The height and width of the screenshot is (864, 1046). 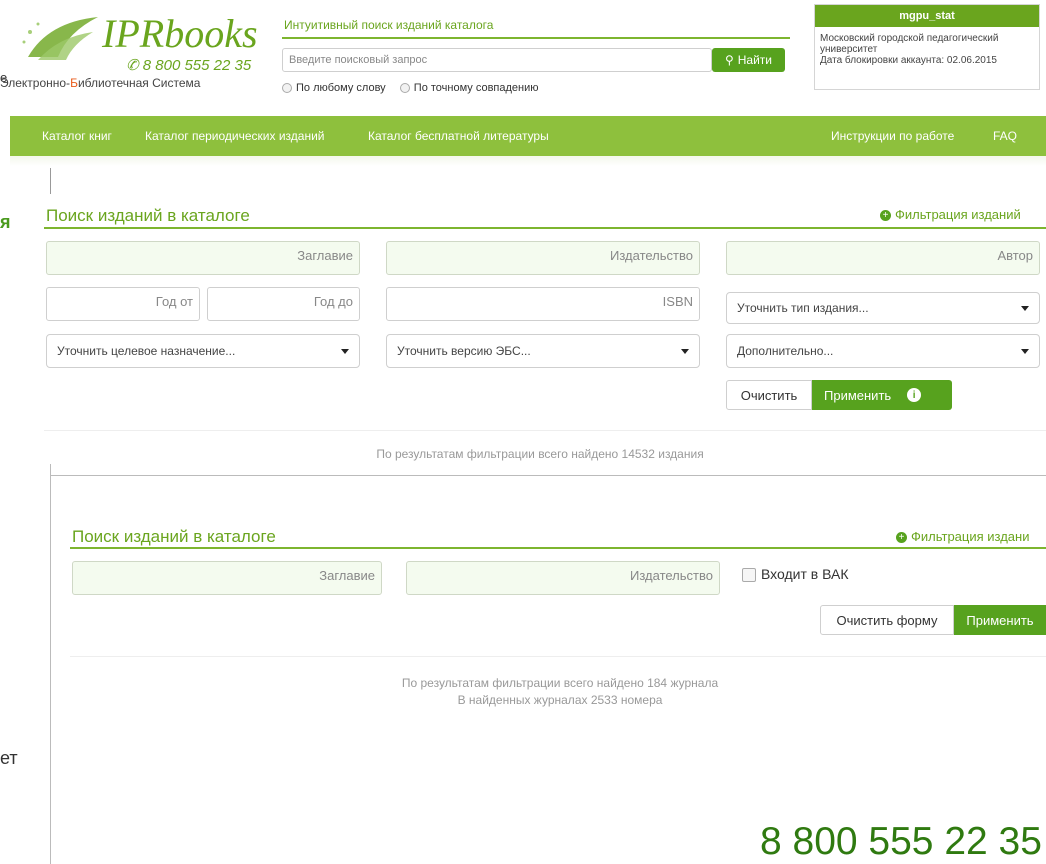 What do you see at coordinates (560, 700) in the screenshot?
I see `journals-result-line2: В найденных журналах 2533 номера` at bounding box center [560, 700].